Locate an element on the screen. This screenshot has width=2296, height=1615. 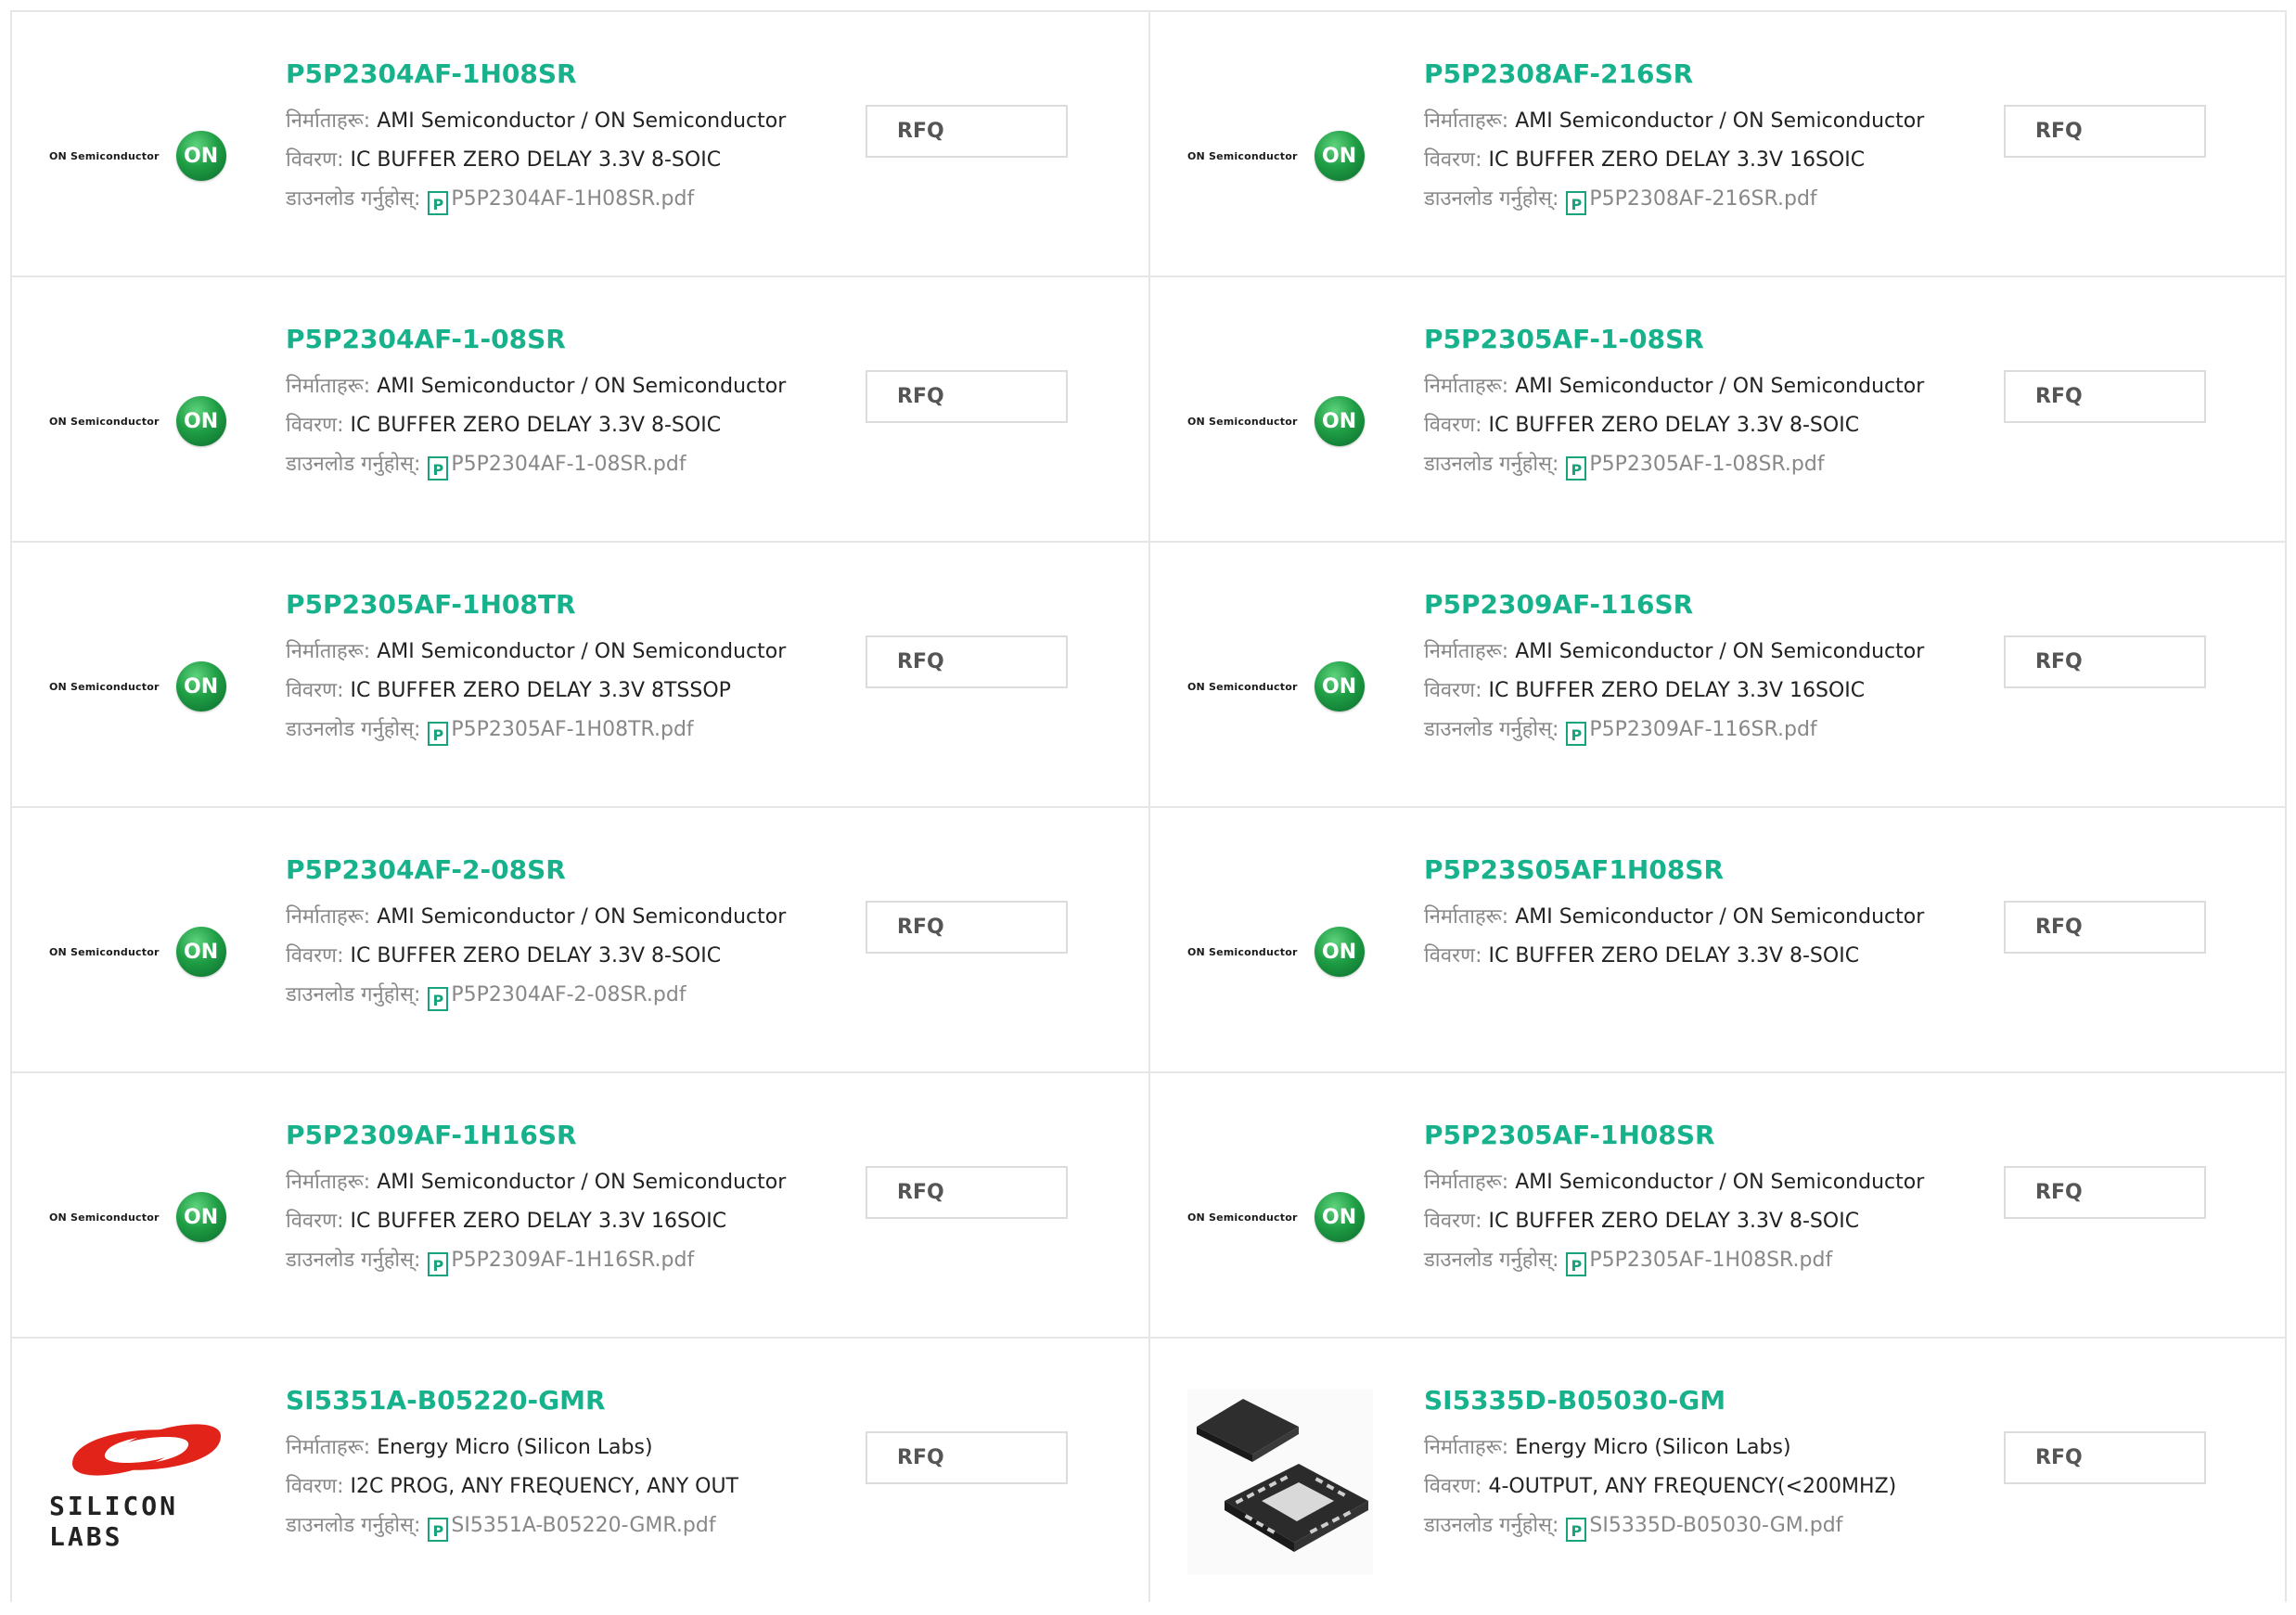
manufacturer-logo is located at coordinates (1285, 1483).